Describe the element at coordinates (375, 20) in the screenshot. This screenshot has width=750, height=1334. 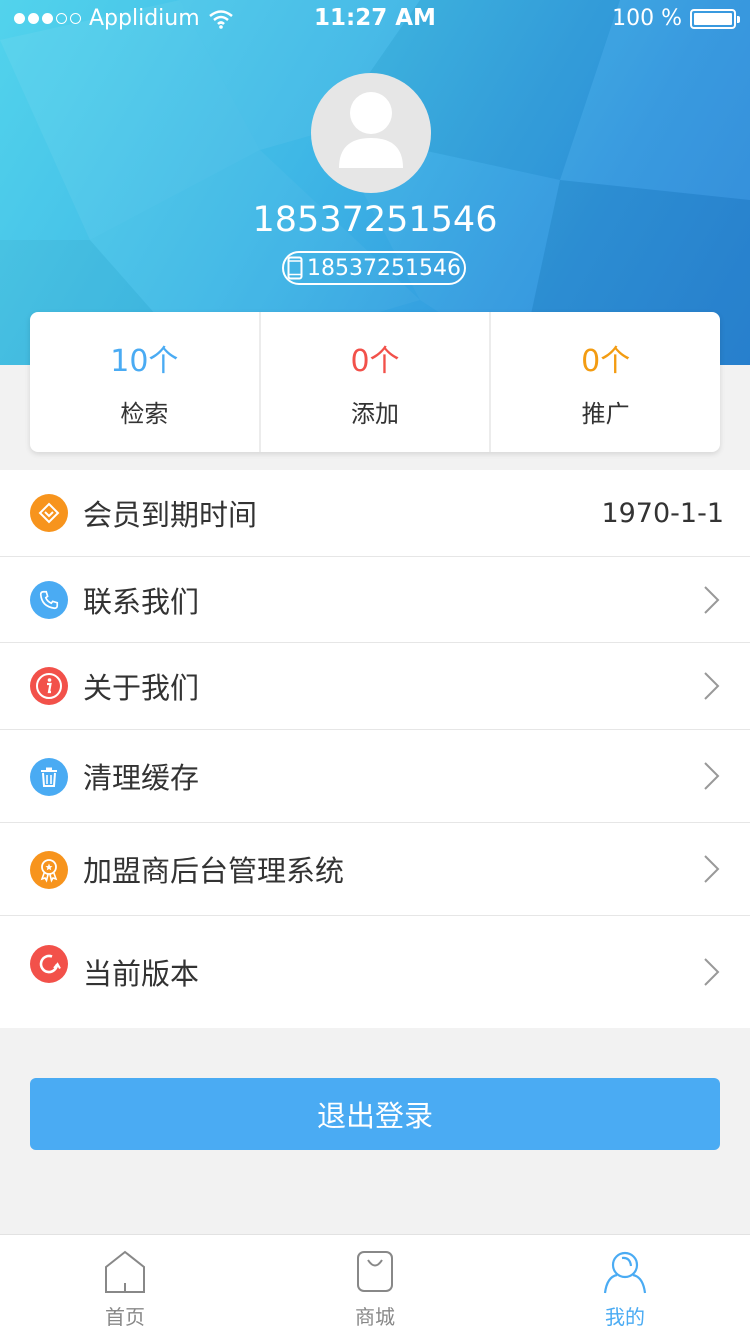
I see `status-bar: Applidium 11:27 AM 100 %` at that location.